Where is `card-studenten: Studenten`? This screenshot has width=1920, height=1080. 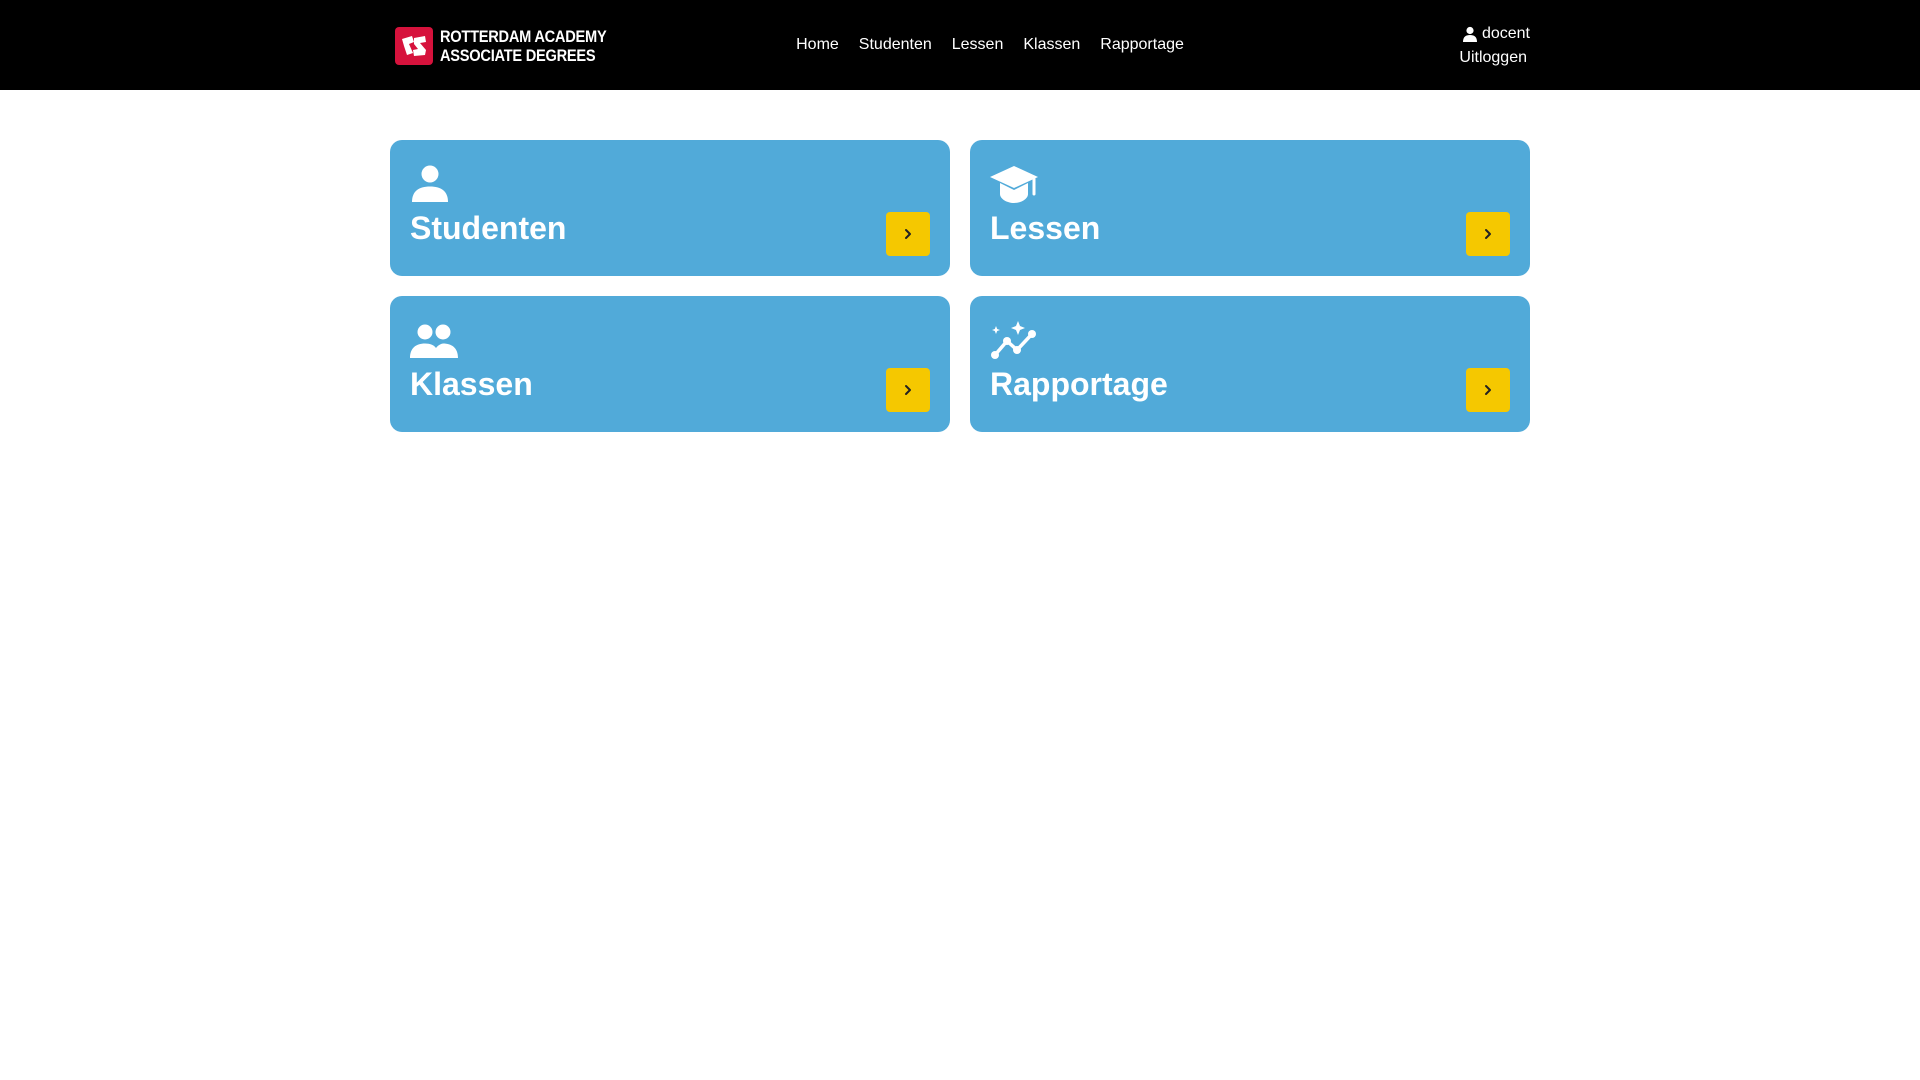
card-studenten: Studenten is located at coordinates (670, 208).